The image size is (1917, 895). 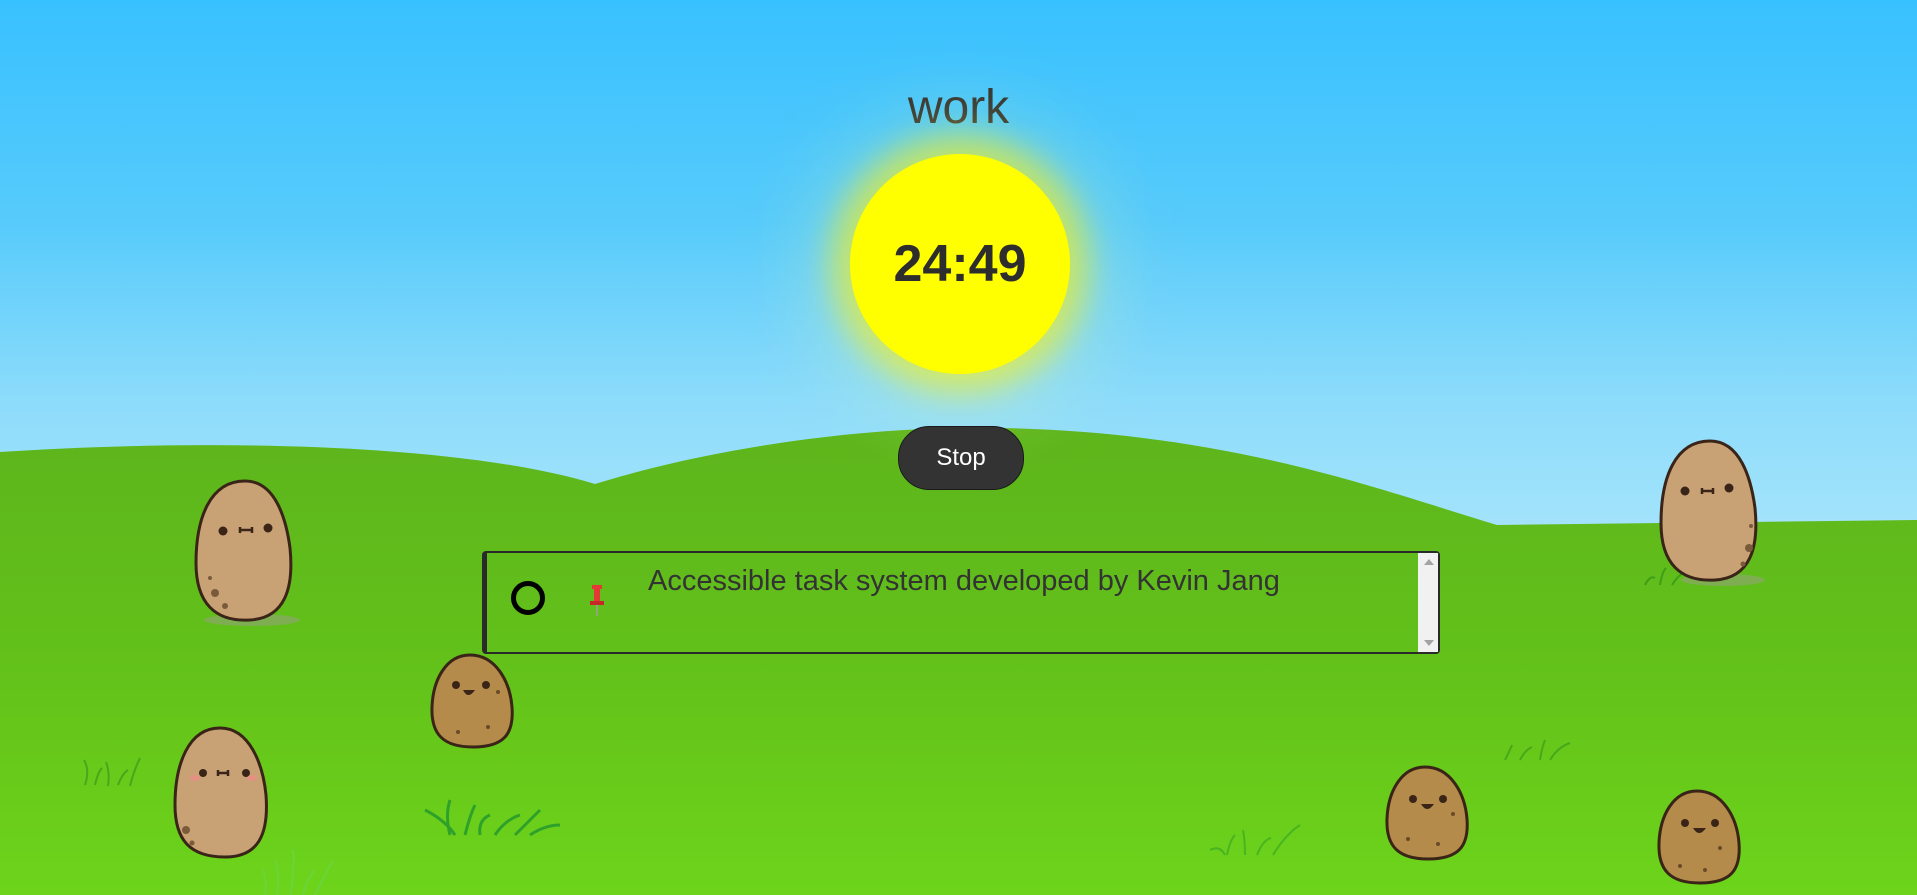 What do you see at coordinates (958, 107) in the screenshot?
I see `mode-title: work` at bounding box center [958, 107].